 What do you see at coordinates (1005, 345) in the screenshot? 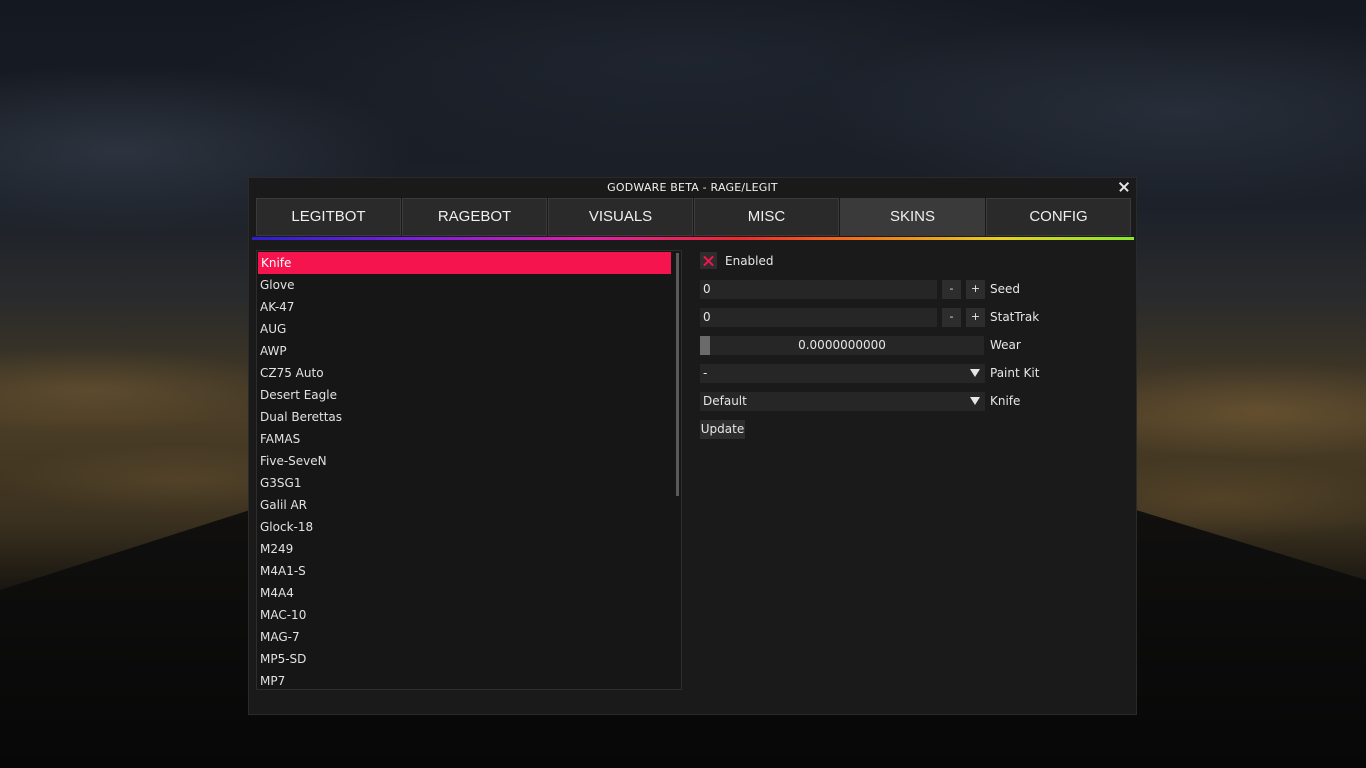
I see `wear-label: Wear` at bounding box center [1005, 345].